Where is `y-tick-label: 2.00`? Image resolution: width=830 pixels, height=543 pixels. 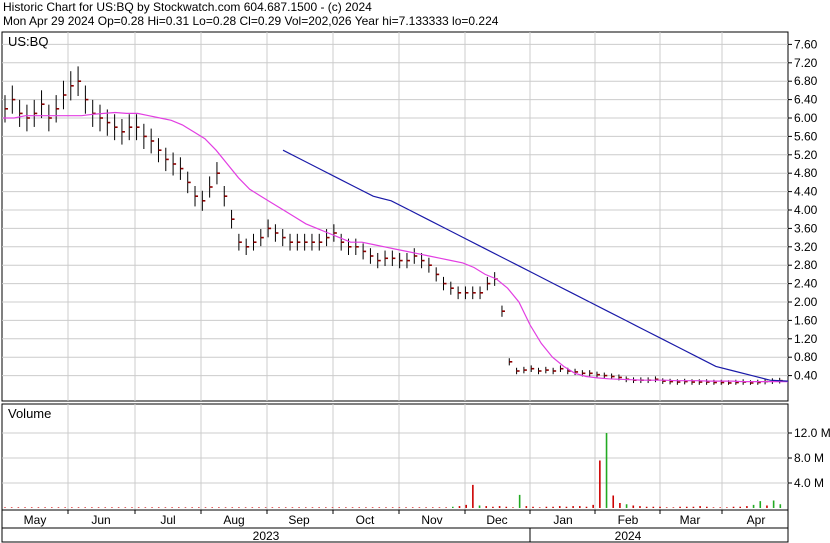
y-tick-label: 2.00 is located at coordinates (806, 302).